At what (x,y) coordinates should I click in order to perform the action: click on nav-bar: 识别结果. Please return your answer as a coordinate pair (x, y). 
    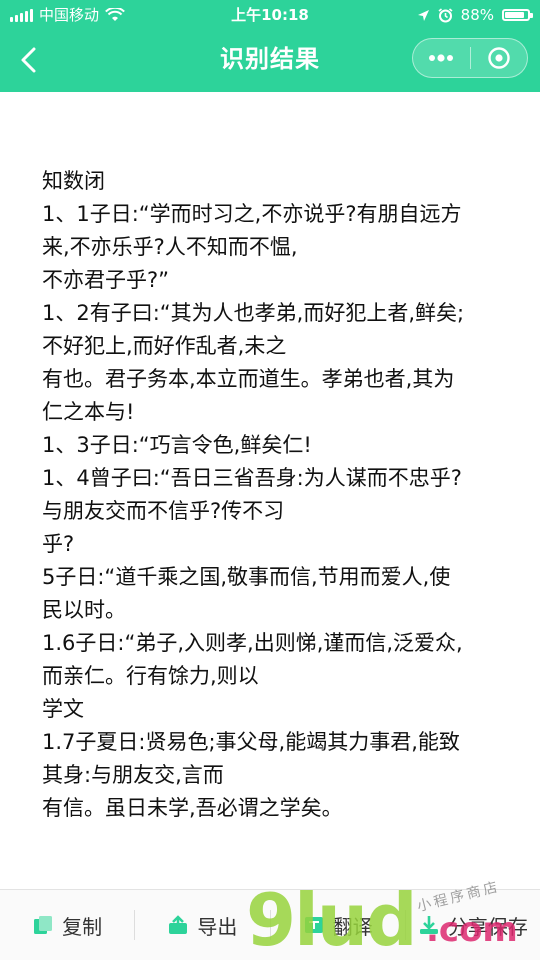
    Looking at the image, I should click on (270, 61).